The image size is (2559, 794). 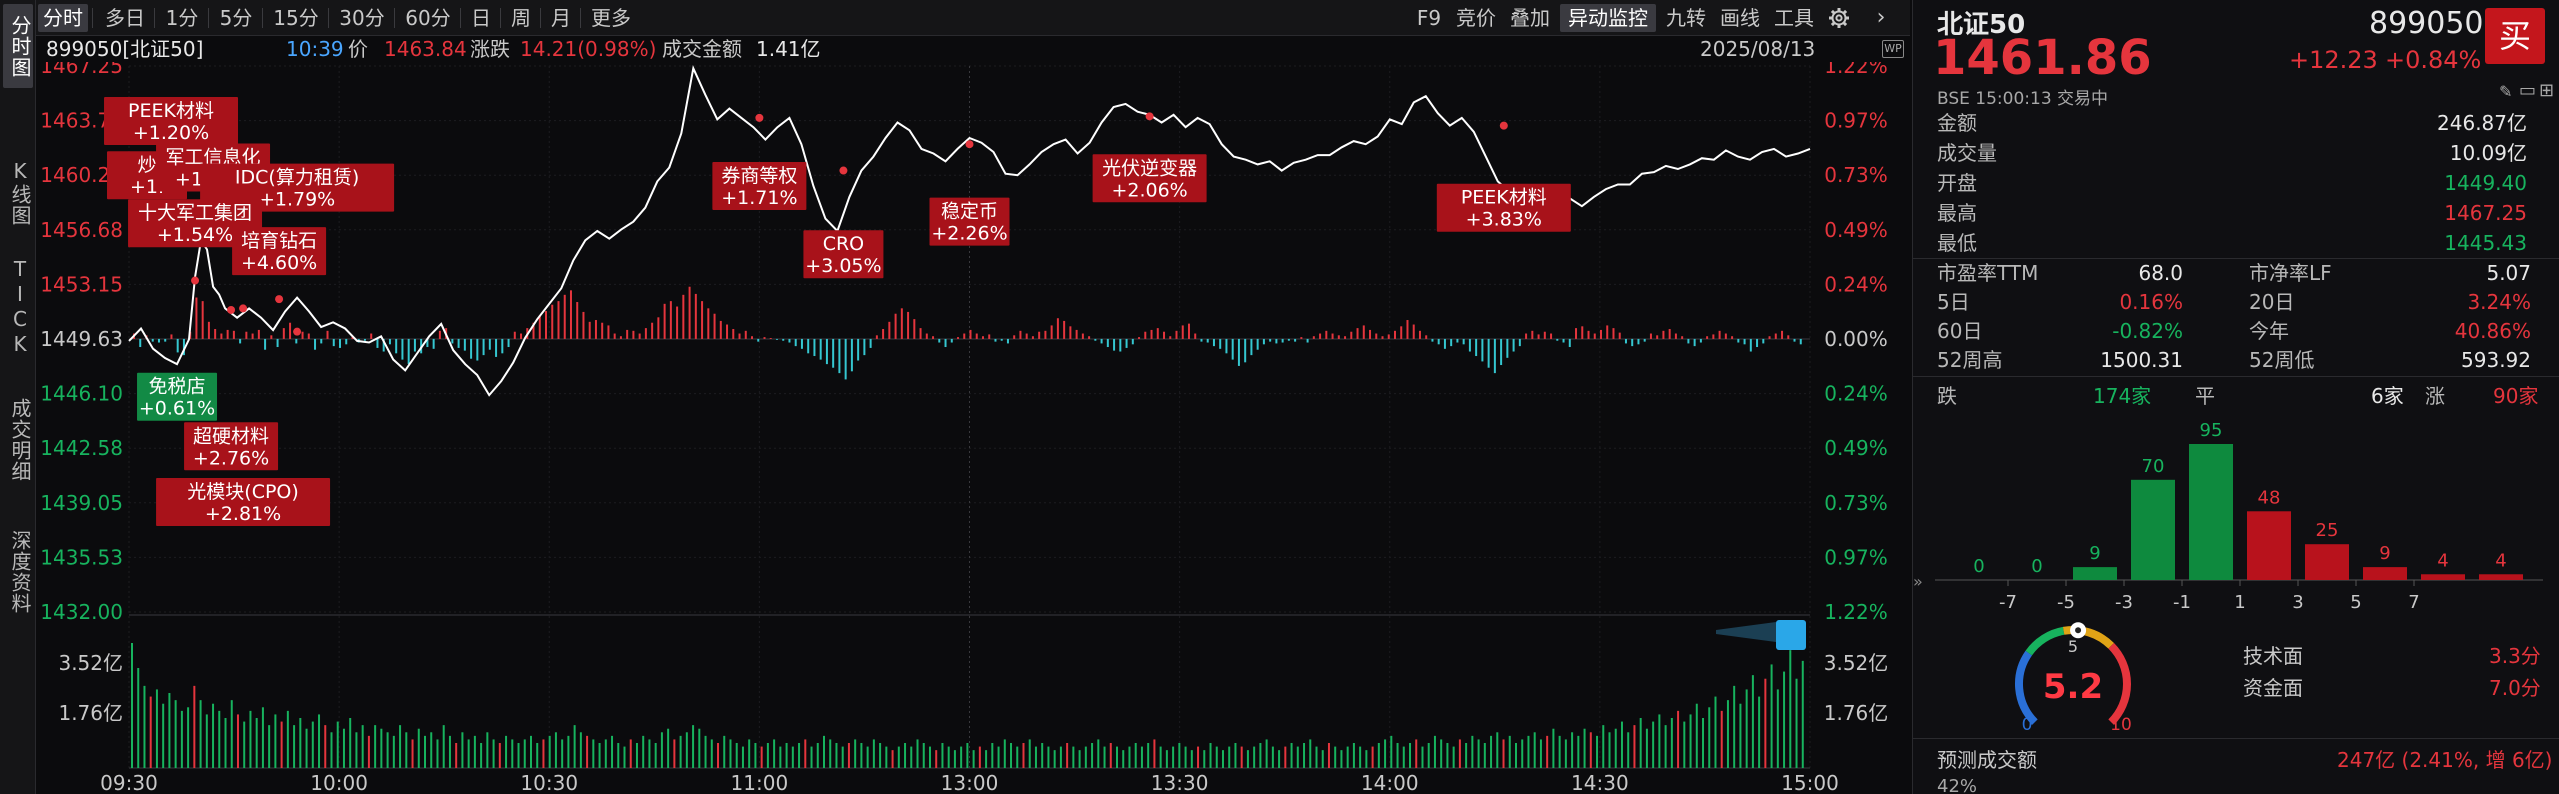 I want to click on draw-line-button: 画线, so click(x=1740, y=18).